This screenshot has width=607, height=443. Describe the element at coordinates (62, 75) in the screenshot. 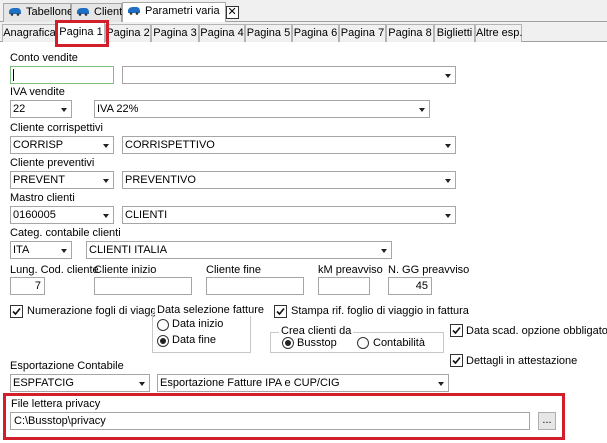

I see `conto-vendite-code-input` at that location.